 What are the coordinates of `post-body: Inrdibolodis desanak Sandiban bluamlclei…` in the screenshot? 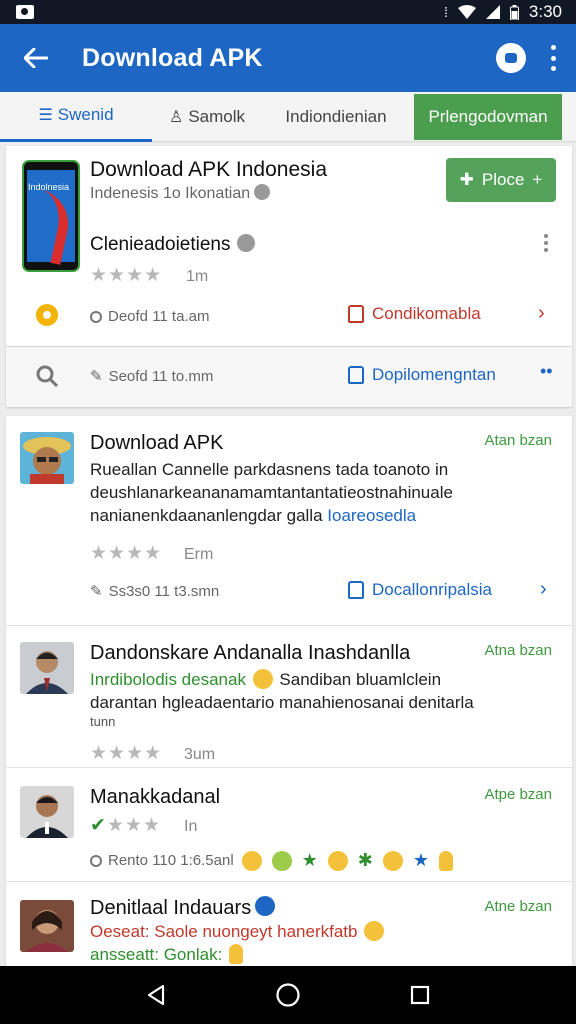 It's located at (282, 699).